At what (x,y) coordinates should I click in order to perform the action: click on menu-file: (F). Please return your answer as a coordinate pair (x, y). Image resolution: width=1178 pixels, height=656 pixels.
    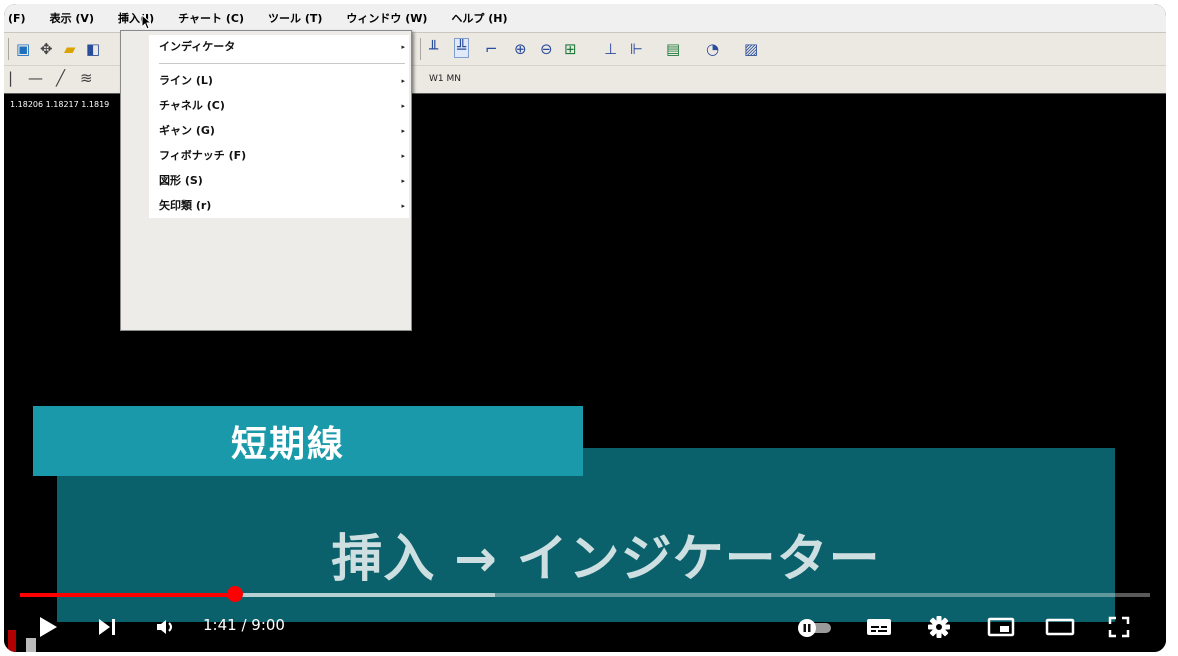
    Looking at the image, I should click on (17, 18).